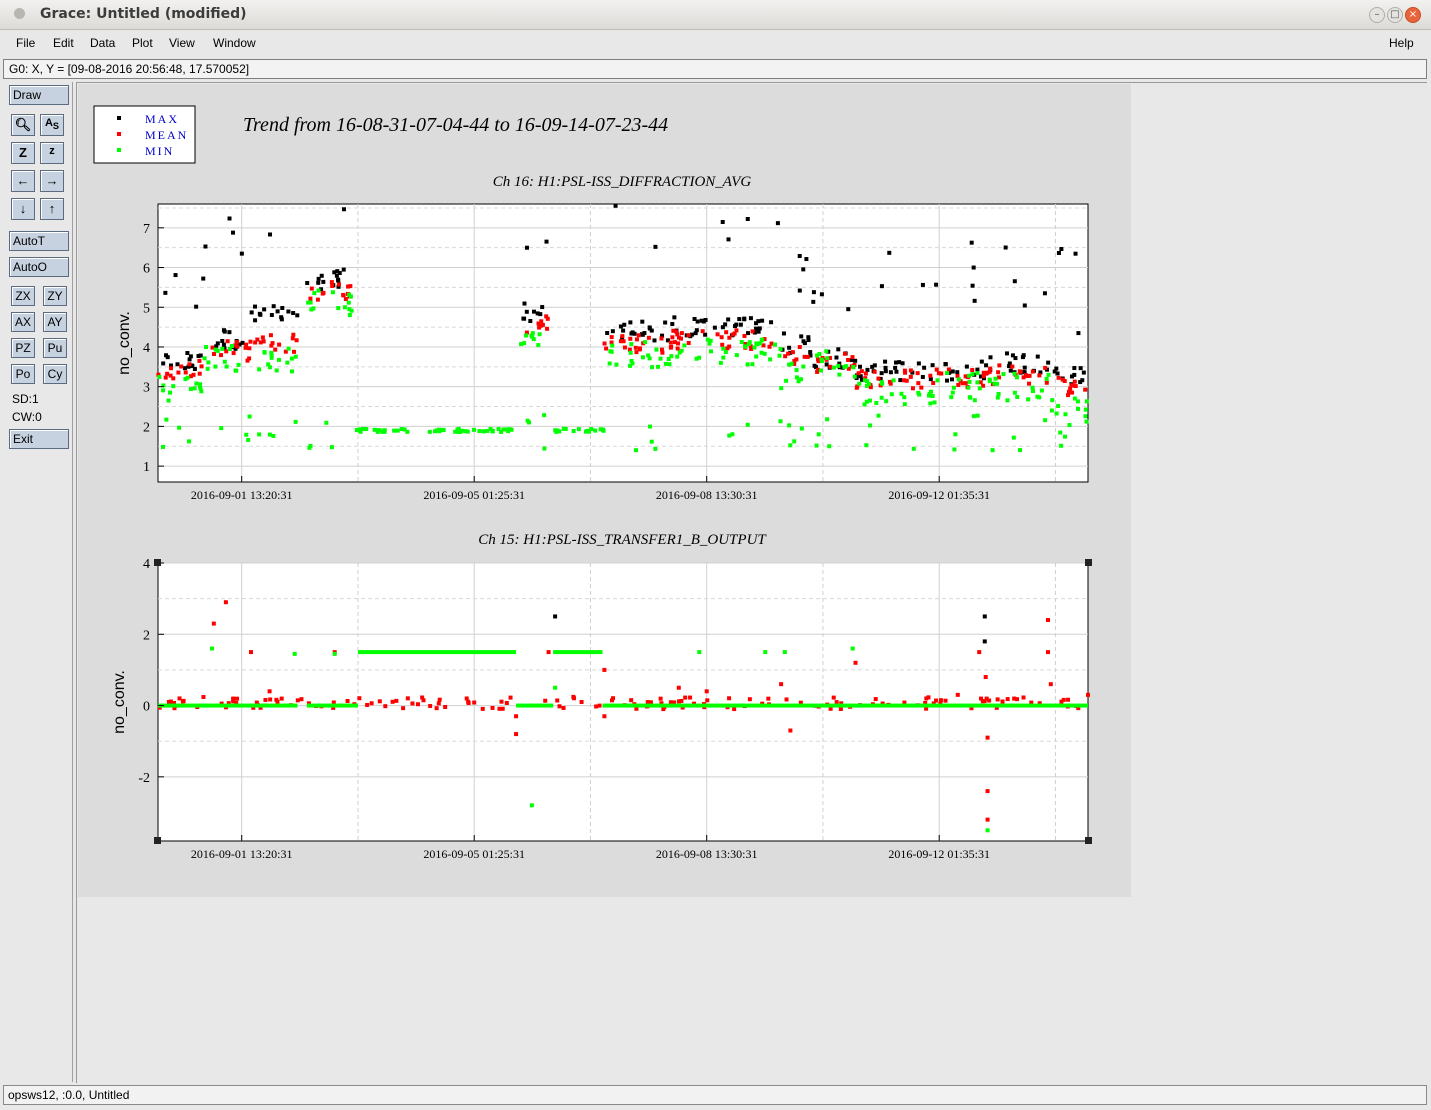 This screenshot has width=1431, height=1110. What do you see at coordinates (1088, 840) in the screenshot?
I see `handle-bottom-right` at bounding box center [1088, 840].